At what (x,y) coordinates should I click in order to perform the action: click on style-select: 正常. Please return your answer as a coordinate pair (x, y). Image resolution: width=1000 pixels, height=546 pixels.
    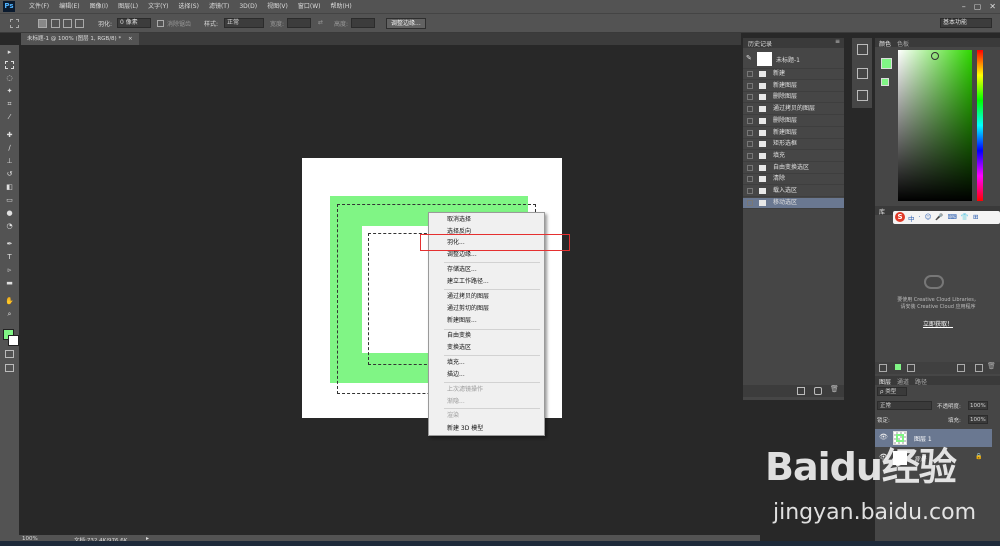
    Looking at the image, I should click on (244, 23).